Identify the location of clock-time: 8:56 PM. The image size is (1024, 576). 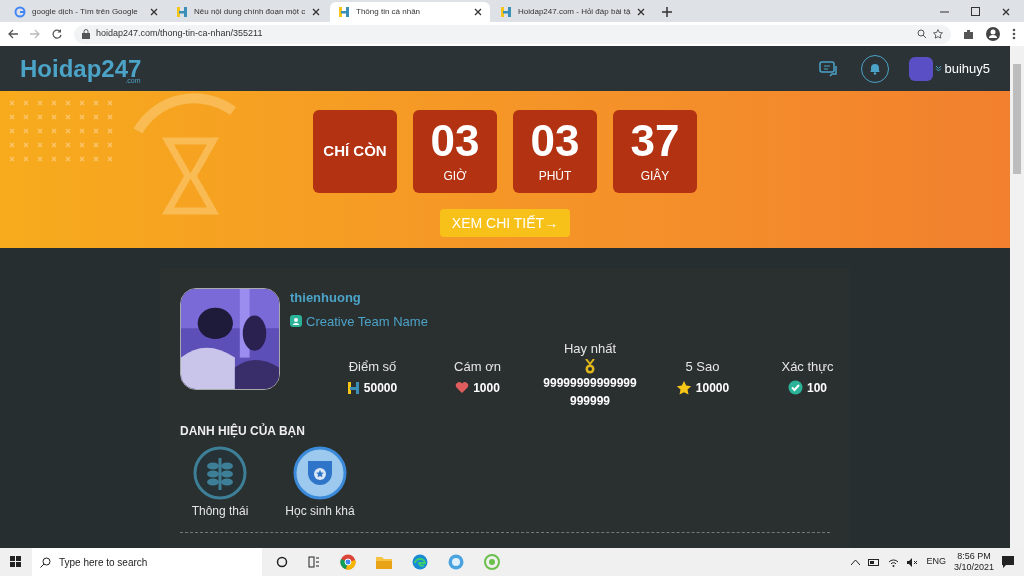
(974, 556).